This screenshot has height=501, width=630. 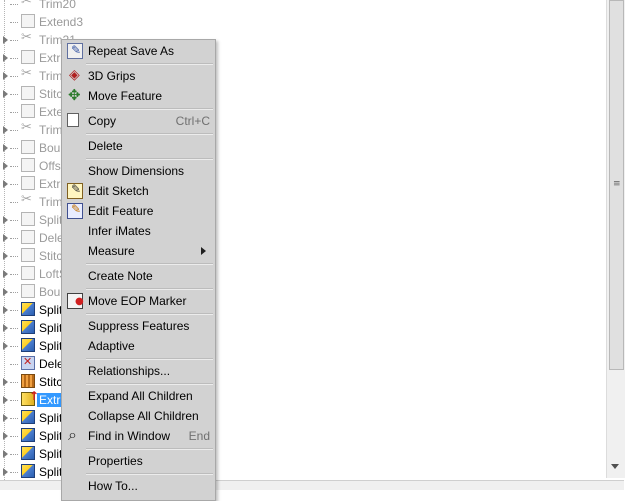 I want to click on scrollbar-thumb: ≡, so click(x=616, y=185).